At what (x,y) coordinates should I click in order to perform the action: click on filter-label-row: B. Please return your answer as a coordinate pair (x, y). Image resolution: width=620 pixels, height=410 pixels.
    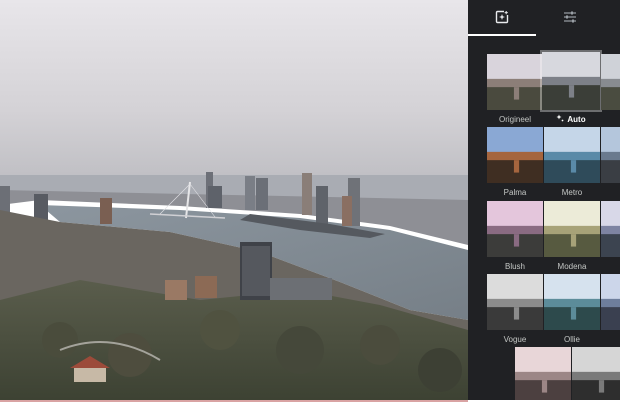
    Looking at the image, I should click on (610, 339).